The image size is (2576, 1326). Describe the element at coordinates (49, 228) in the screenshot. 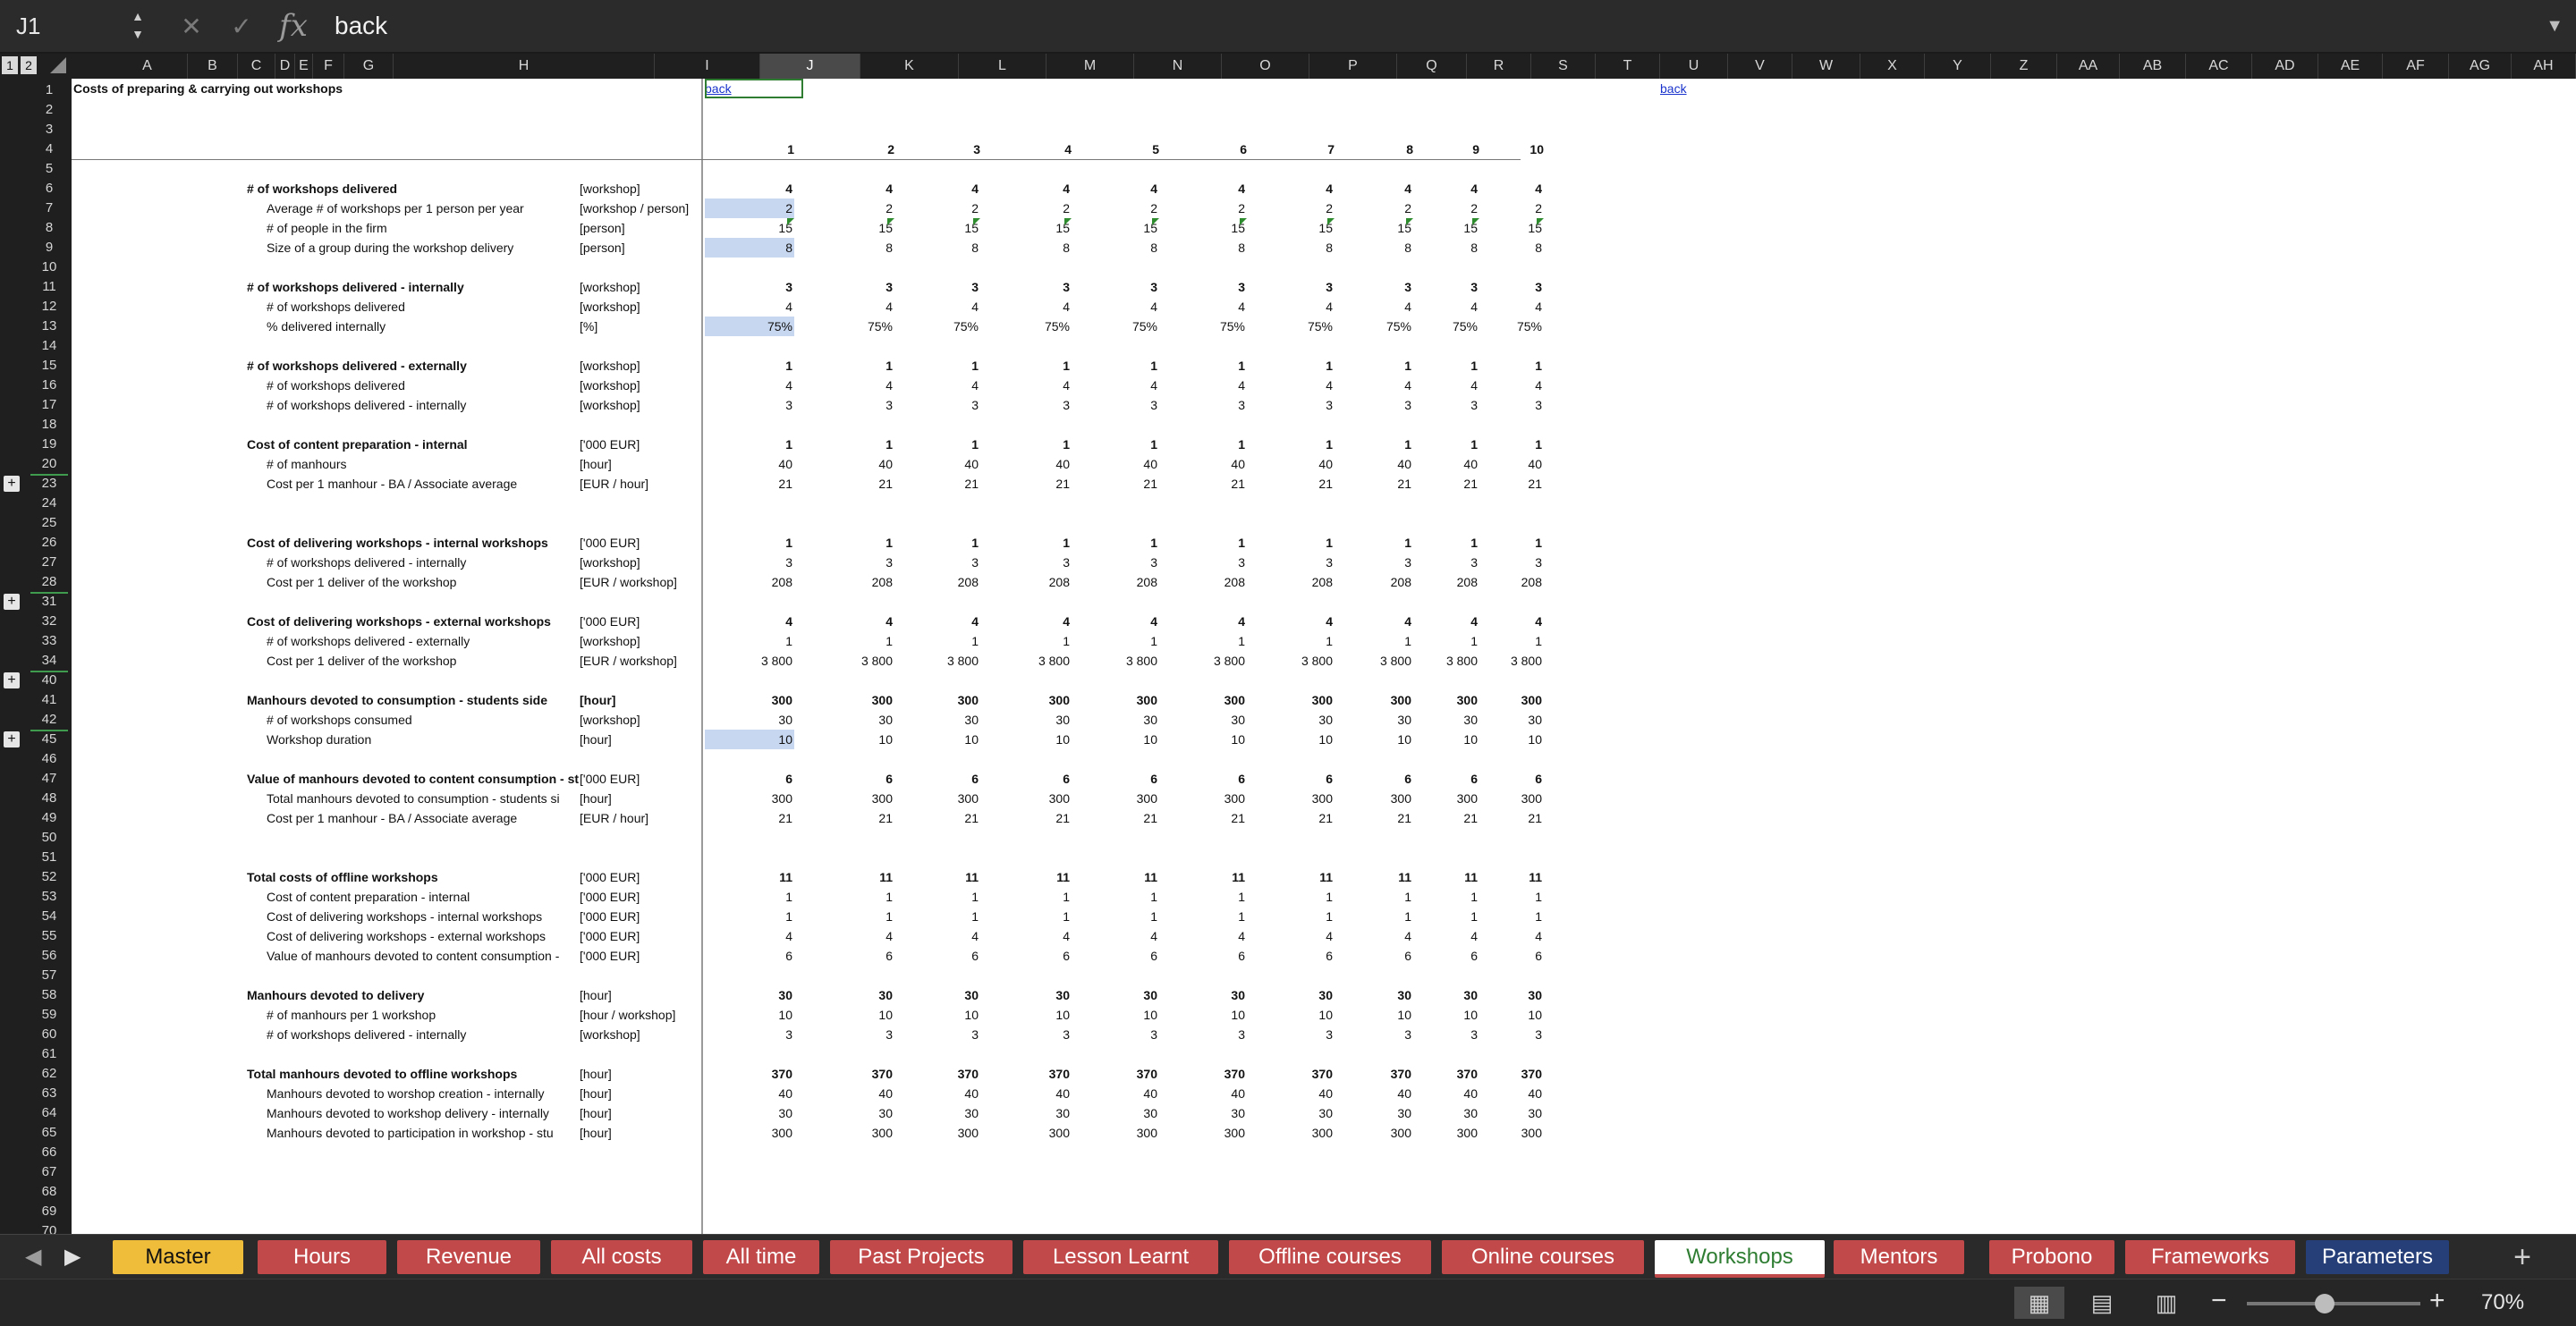

I see `row-header-8: 8` at that location.